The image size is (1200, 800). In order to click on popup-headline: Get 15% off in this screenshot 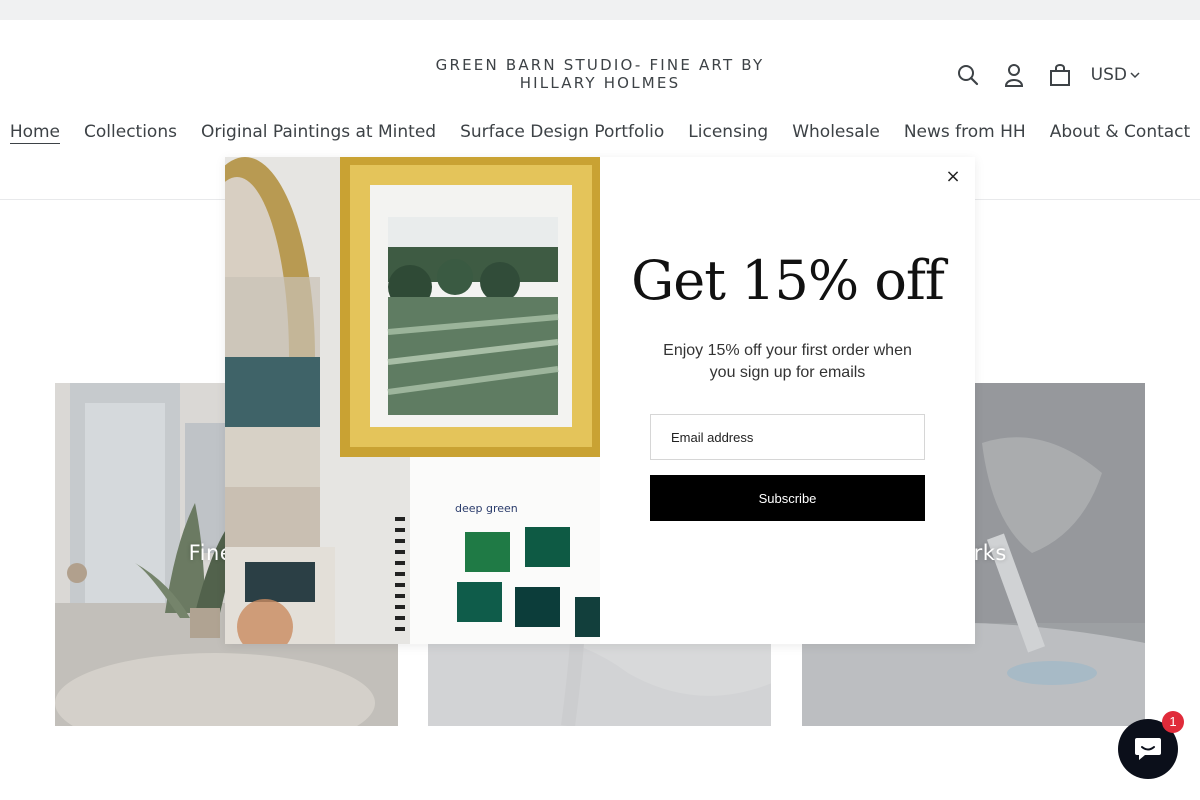, I will do `click(788, 280)`.